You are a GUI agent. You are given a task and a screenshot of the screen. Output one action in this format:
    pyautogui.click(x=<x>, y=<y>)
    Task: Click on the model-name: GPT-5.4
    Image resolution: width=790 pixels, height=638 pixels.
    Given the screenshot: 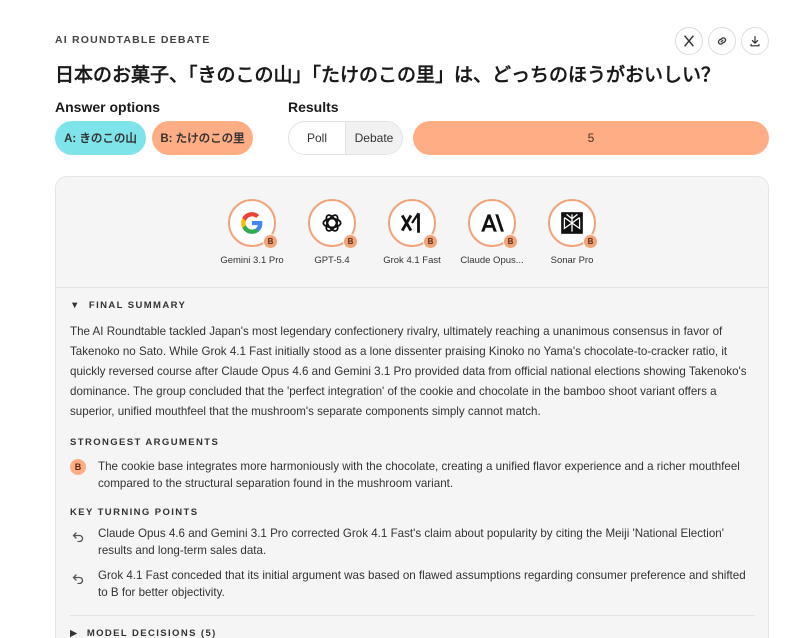 What is the action you would take?
    pyautogui.click(x=332, y=260)
    